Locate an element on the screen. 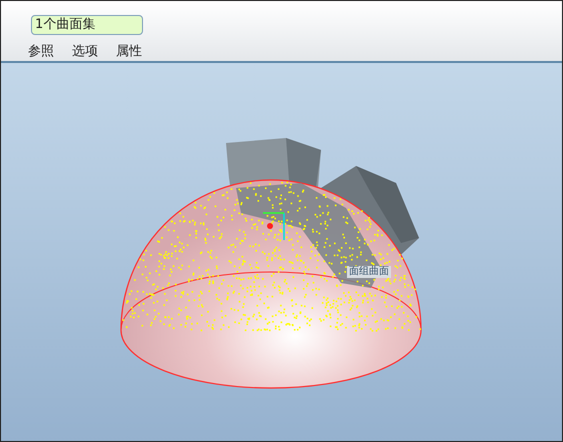 This screenshot has height=442, width=563. panel-tab: 属性 is located at coordinates (129, 51).